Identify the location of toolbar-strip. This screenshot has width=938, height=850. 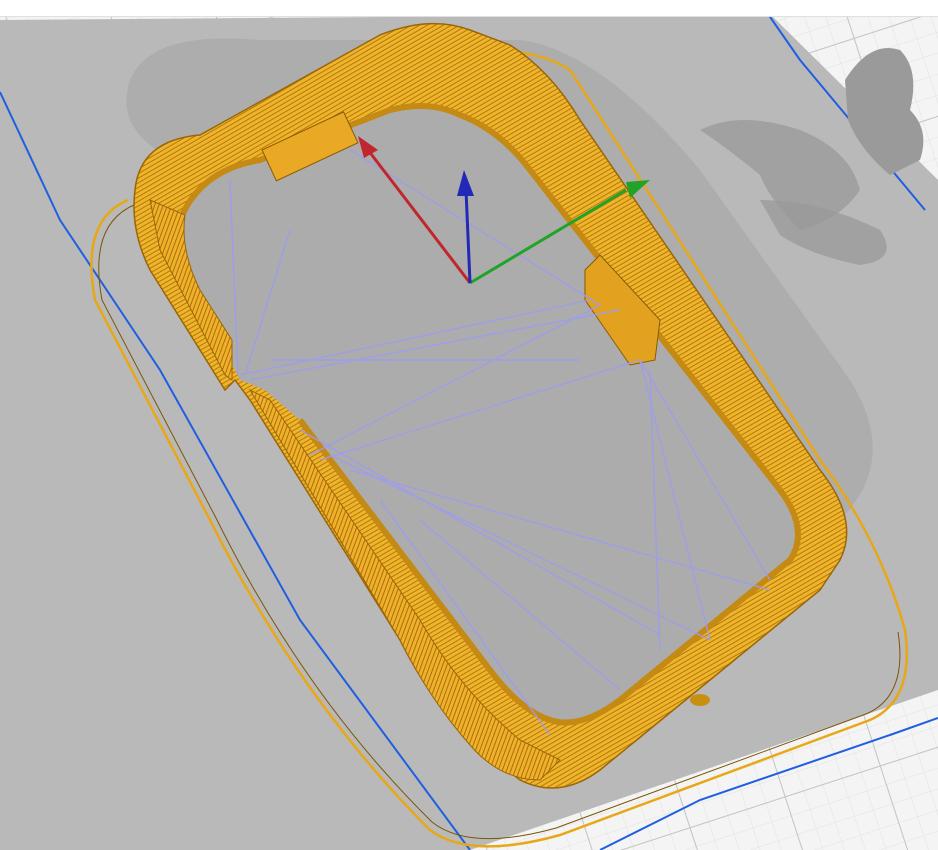
(469, 8).